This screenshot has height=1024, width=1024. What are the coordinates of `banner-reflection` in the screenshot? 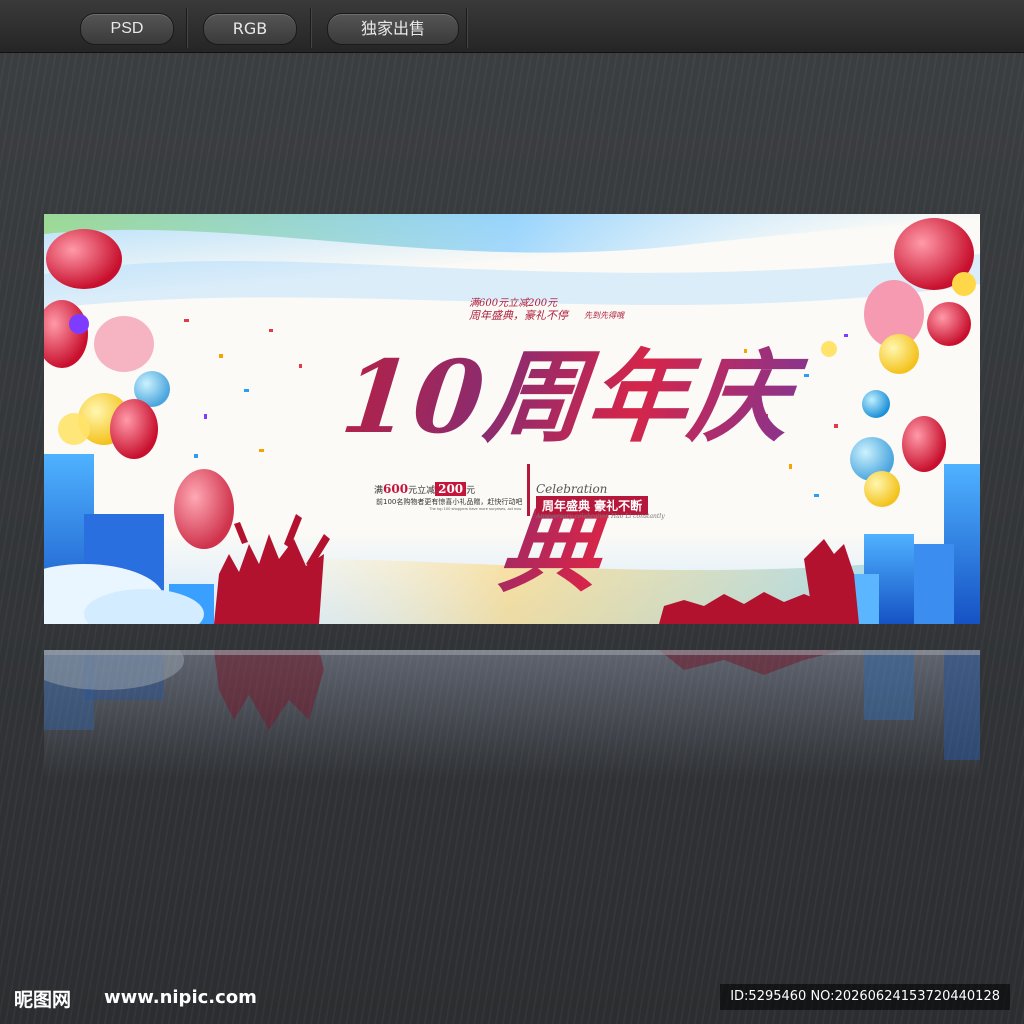 It's located at (512, 715).